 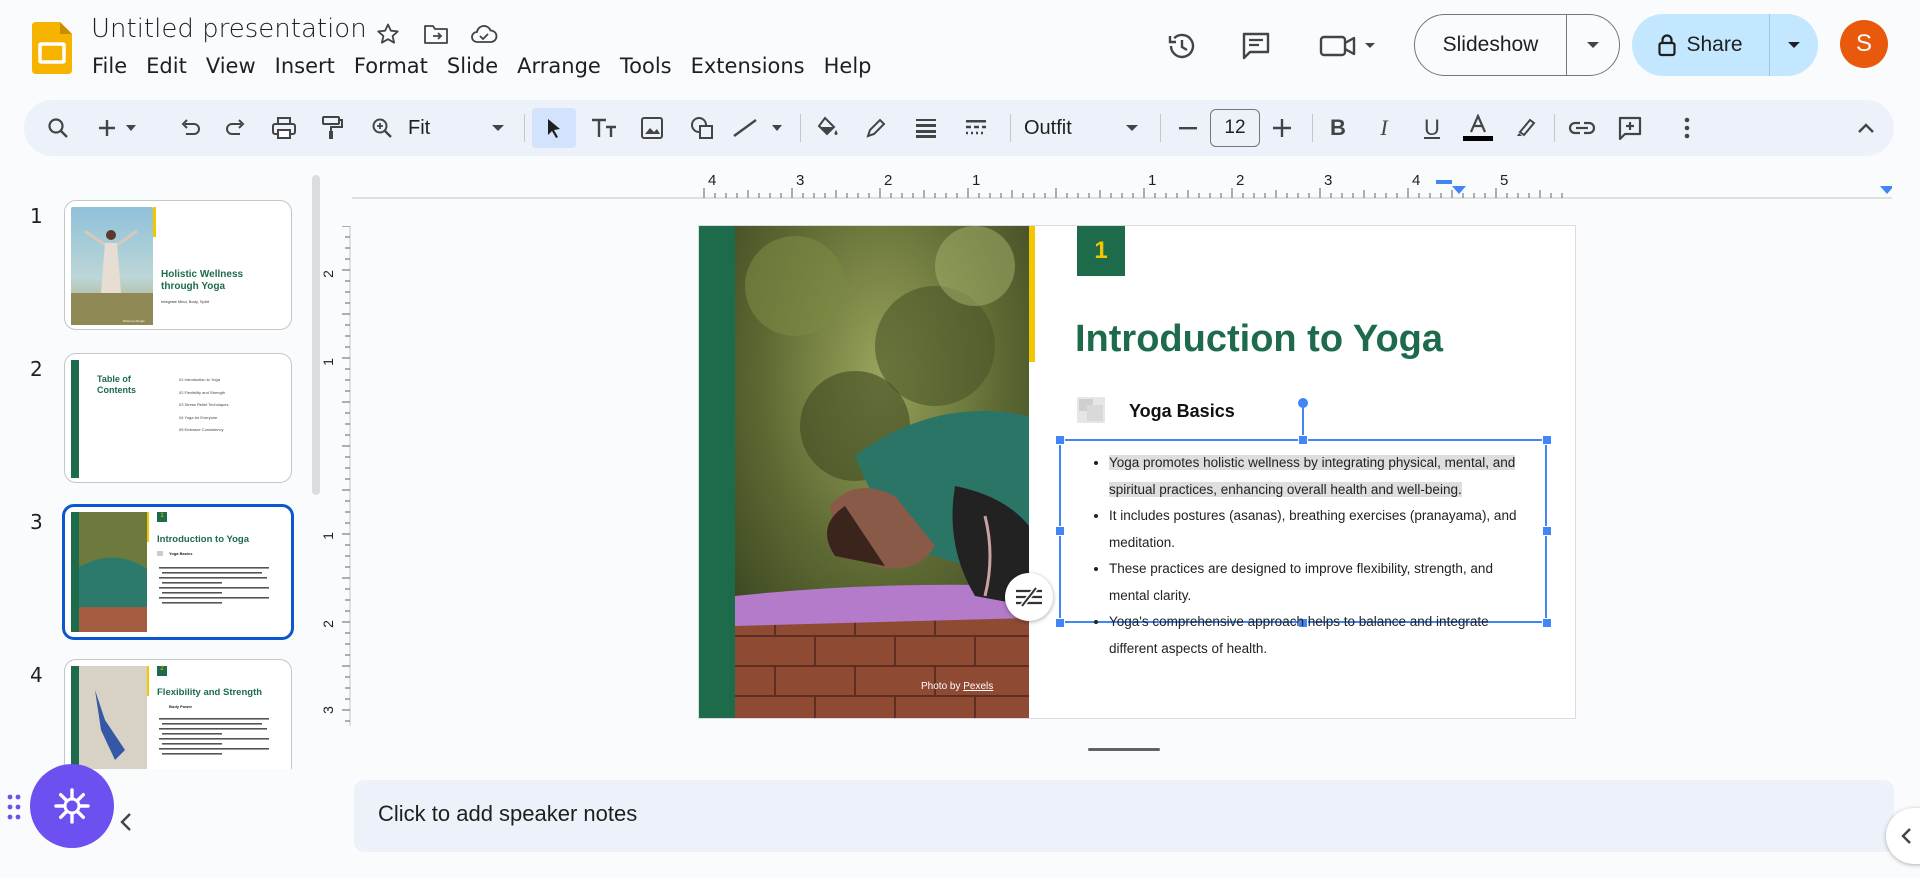 I want to click on menu-edit: Edit, so click(x=172, y=66).